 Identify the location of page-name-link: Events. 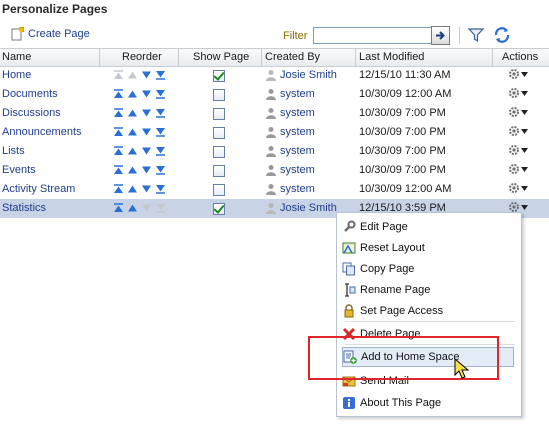
(19, 170).